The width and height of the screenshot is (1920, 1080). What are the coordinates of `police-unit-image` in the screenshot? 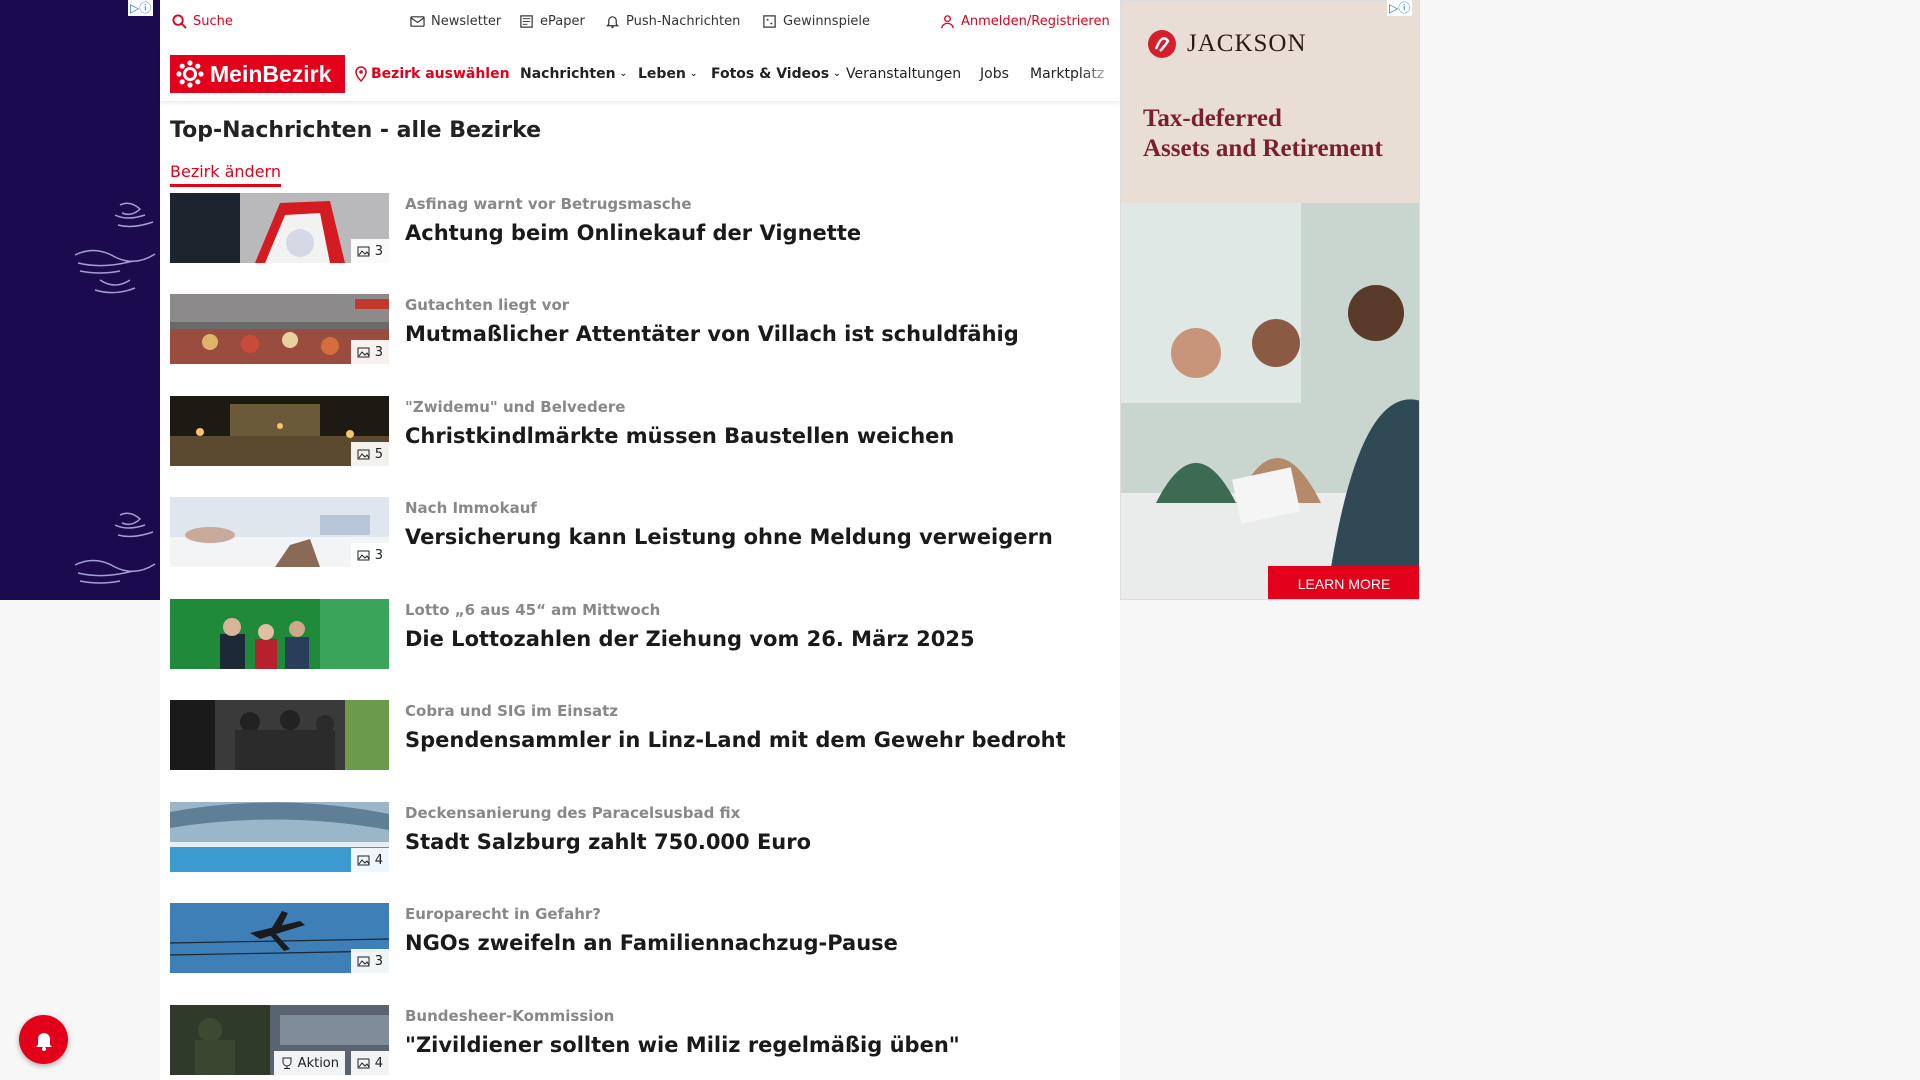 It's located at (279, 735).